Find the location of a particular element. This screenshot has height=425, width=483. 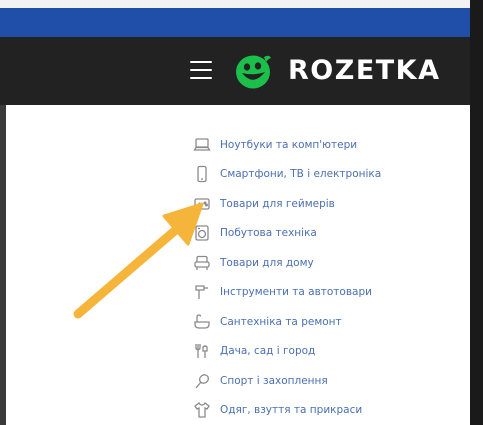

smiley-logo-icon is located at coordinates (254, 71).